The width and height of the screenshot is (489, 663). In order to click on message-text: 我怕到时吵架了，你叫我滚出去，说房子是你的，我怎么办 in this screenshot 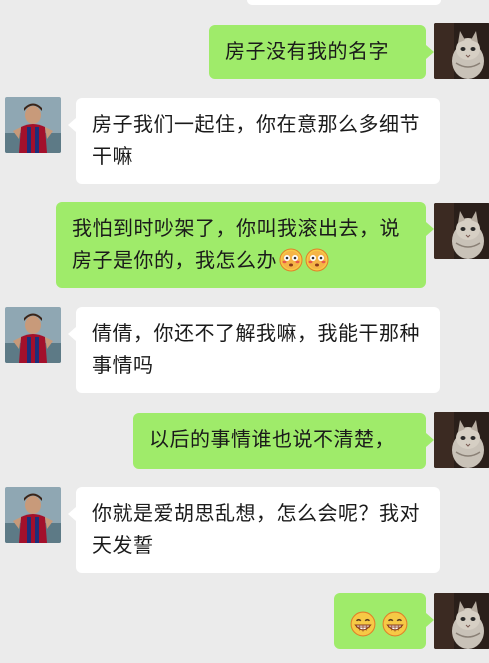, I will do `click(236, 244)`.